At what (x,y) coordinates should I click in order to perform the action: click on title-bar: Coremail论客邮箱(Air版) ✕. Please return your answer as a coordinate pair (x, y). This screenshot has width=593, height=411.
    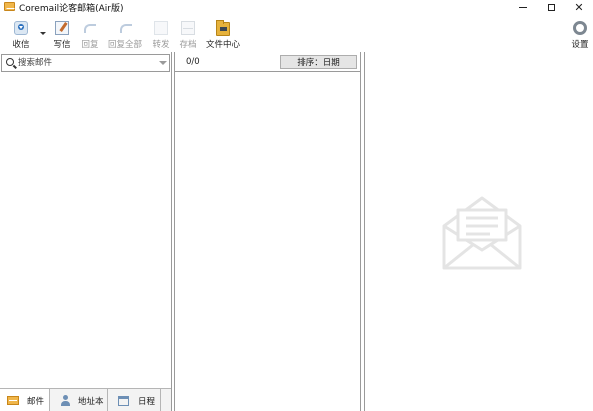
    Looking at the image, I should click on (296, 7).